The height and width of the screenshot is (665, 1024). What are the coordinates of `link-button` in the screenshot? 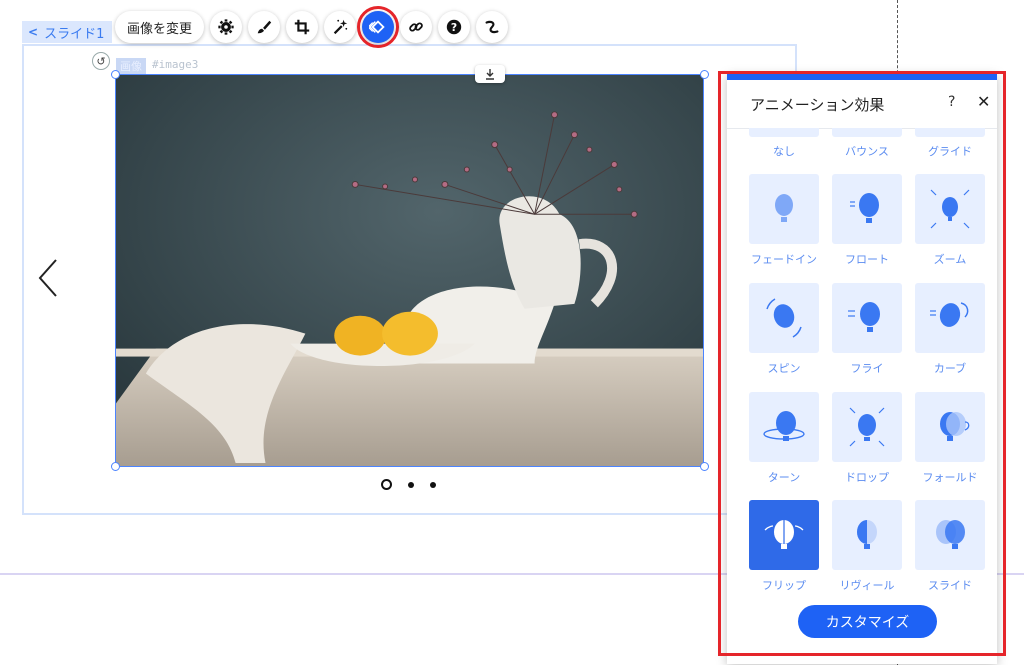 It's located at (416, 27).